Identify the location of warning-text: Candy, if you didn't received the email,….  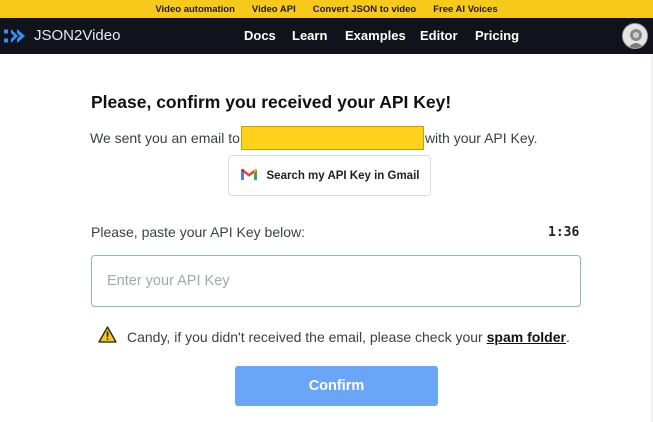
(348, 337).